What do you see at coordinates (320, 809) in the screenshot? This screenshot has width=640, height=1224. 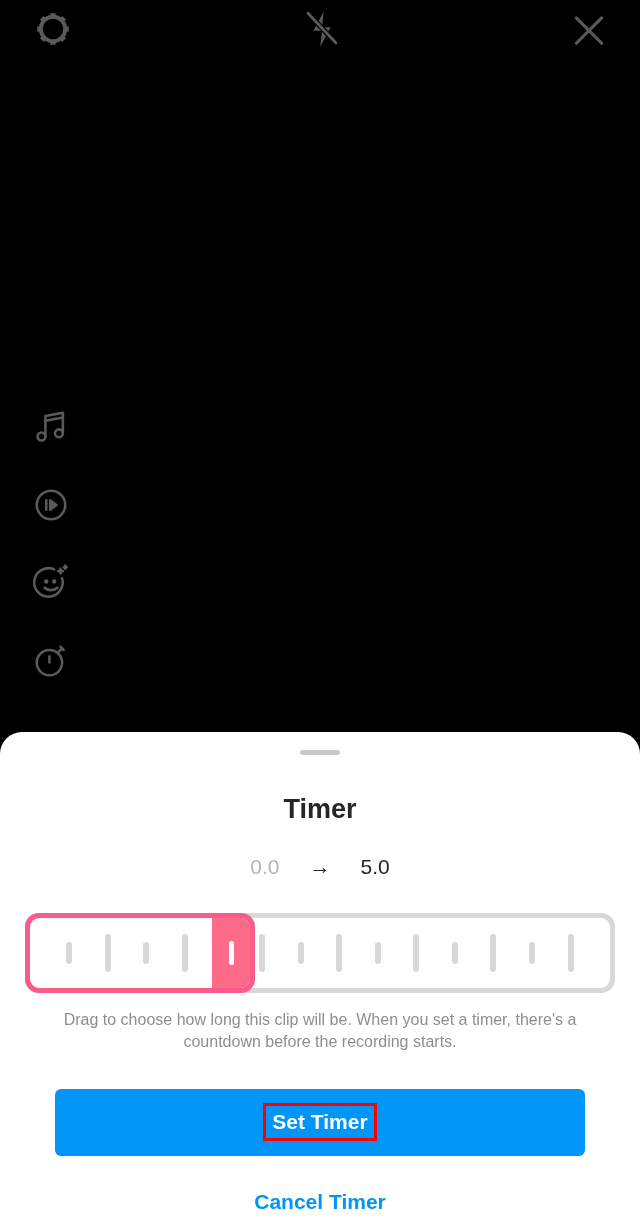 I see `sheet-title: Timer` at bounding box center [320, 809].